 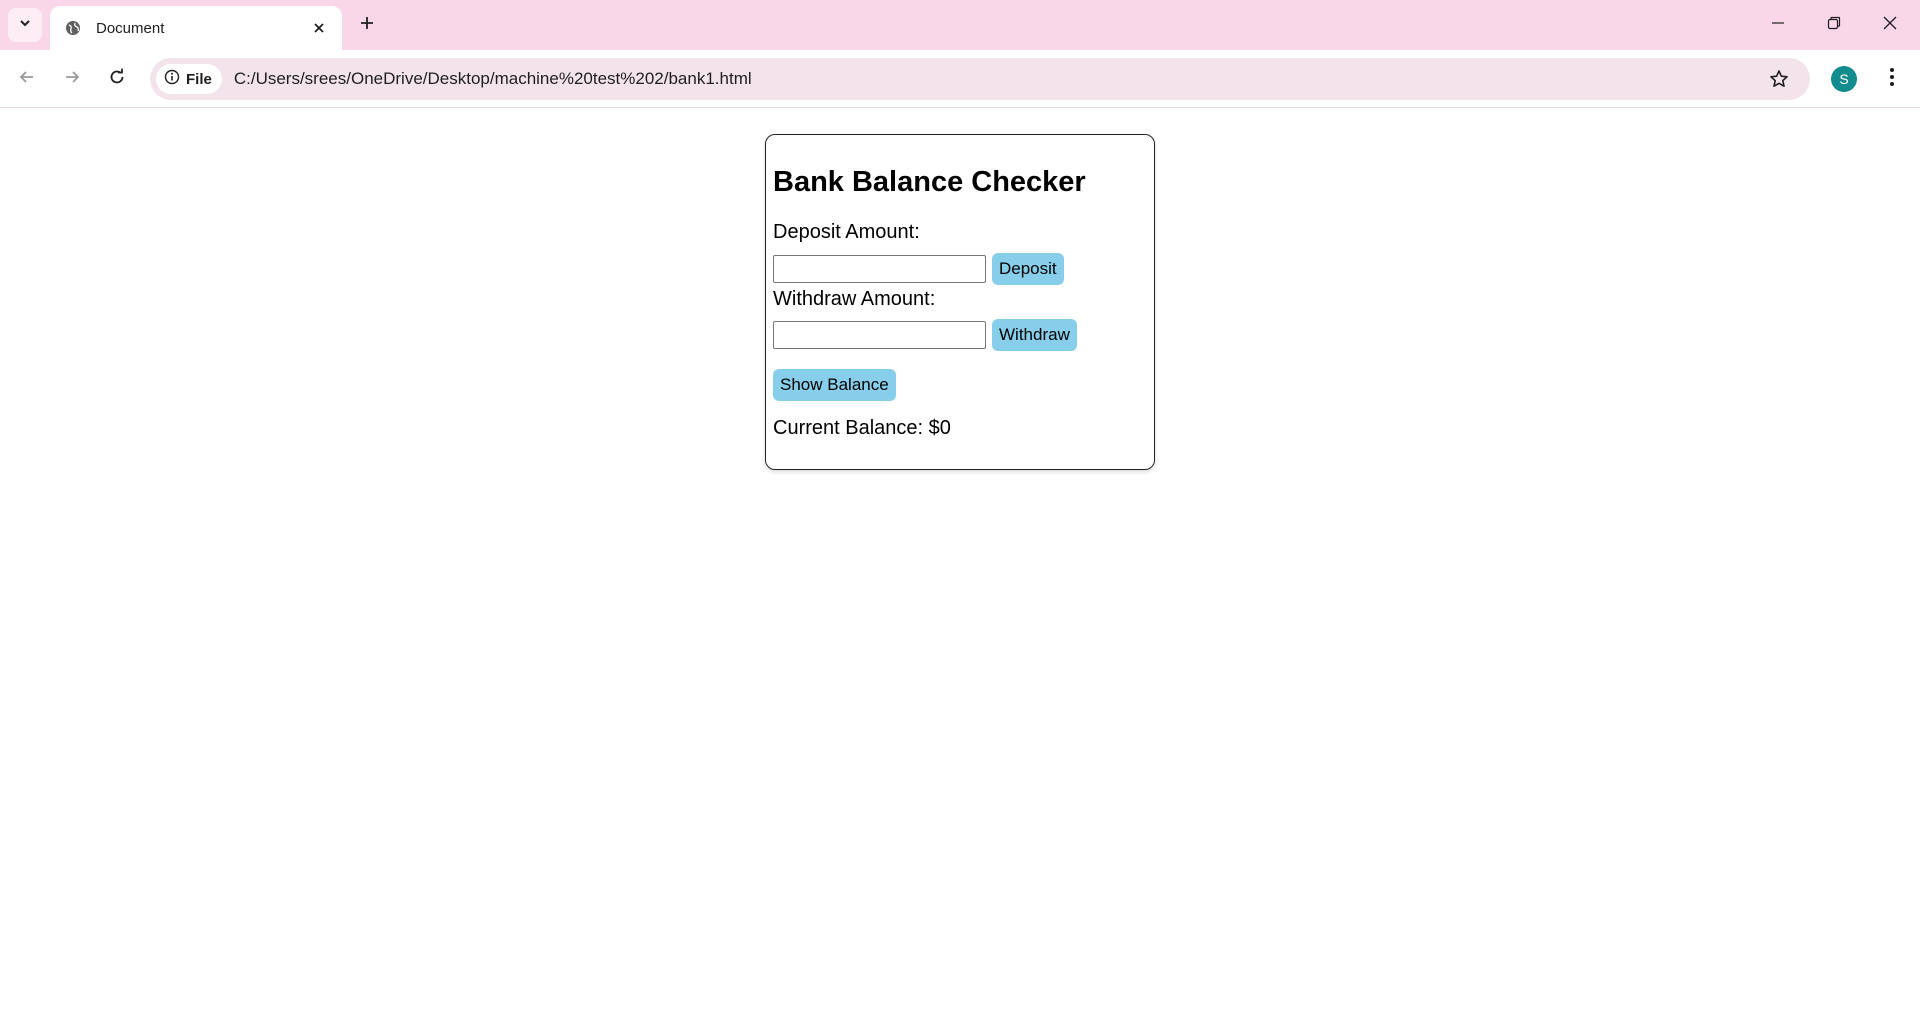 I want to click on chip-label: File, so click(x=199, y=79).